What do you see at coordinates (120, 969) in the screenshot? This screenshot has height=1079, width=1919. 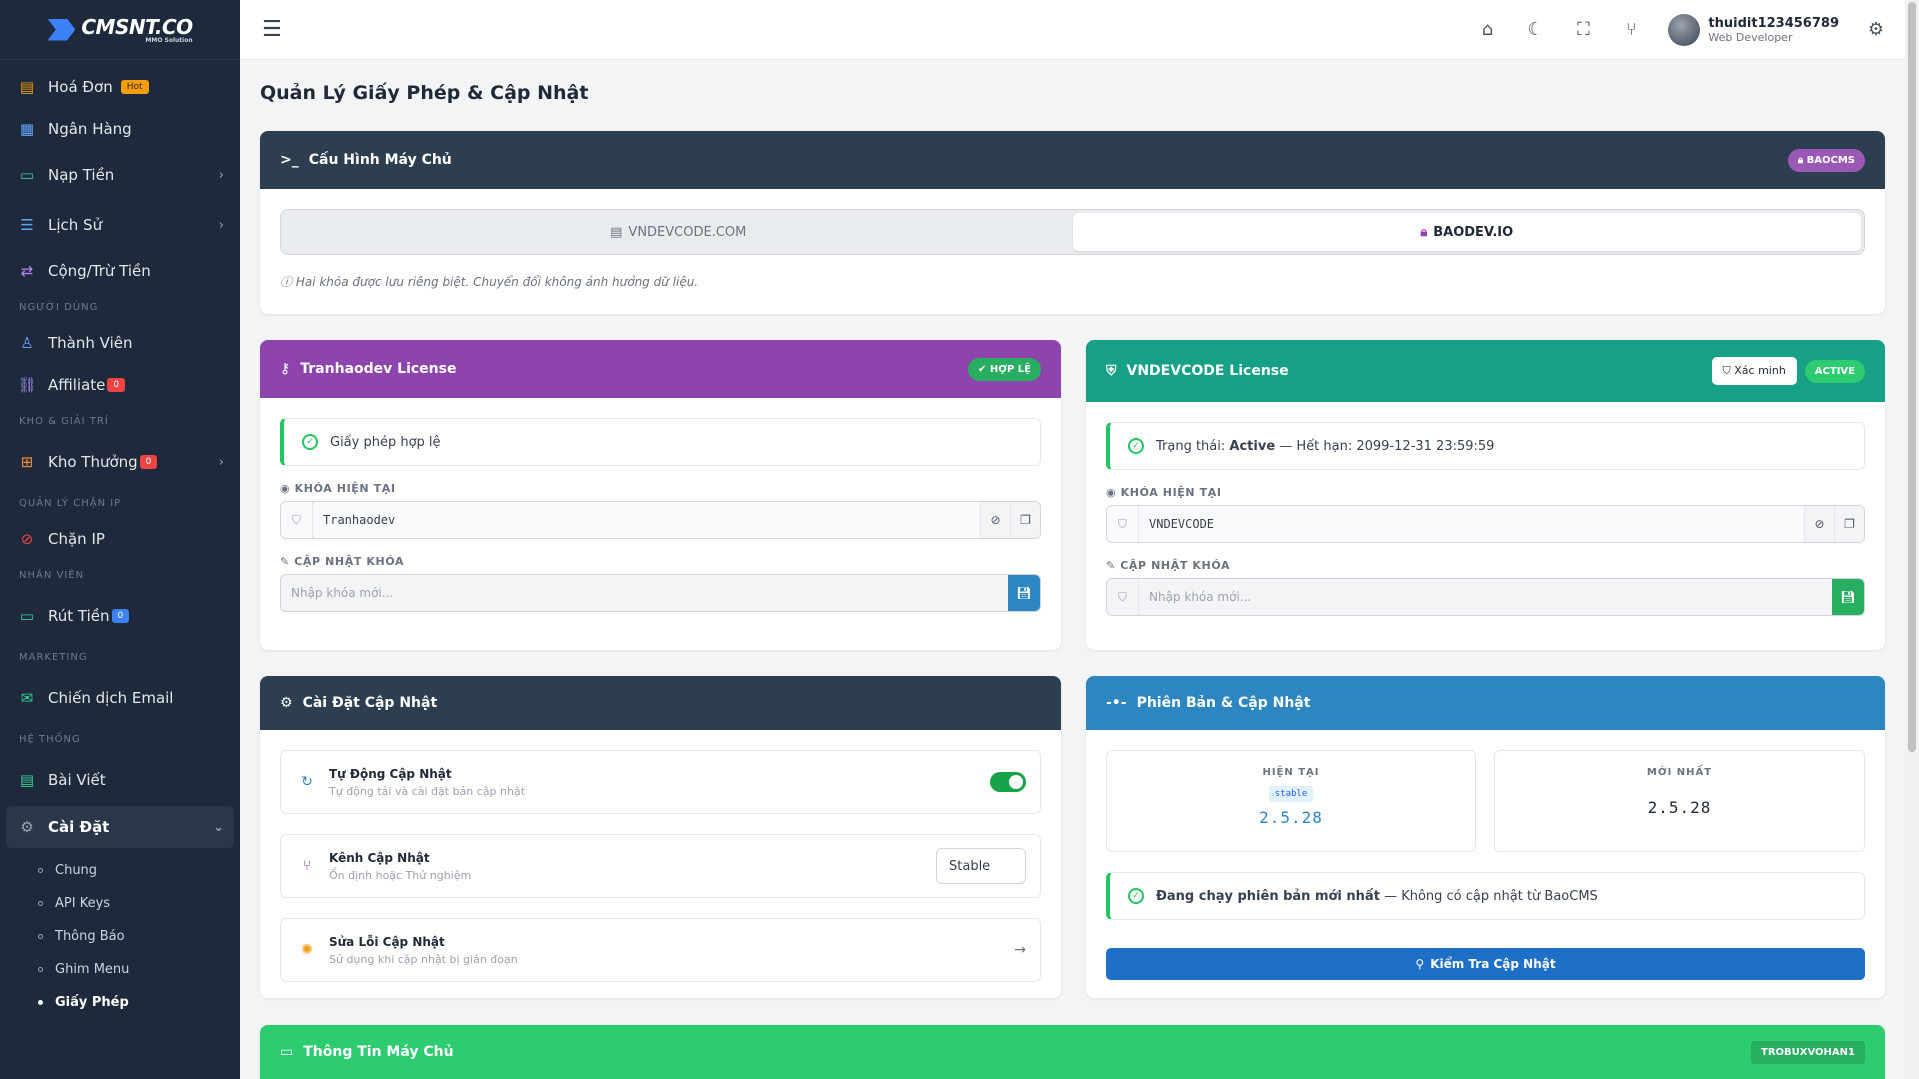 I see `sidebar-subitem-pin-menu: Ghim Menu` at bounding box center [120, 969].